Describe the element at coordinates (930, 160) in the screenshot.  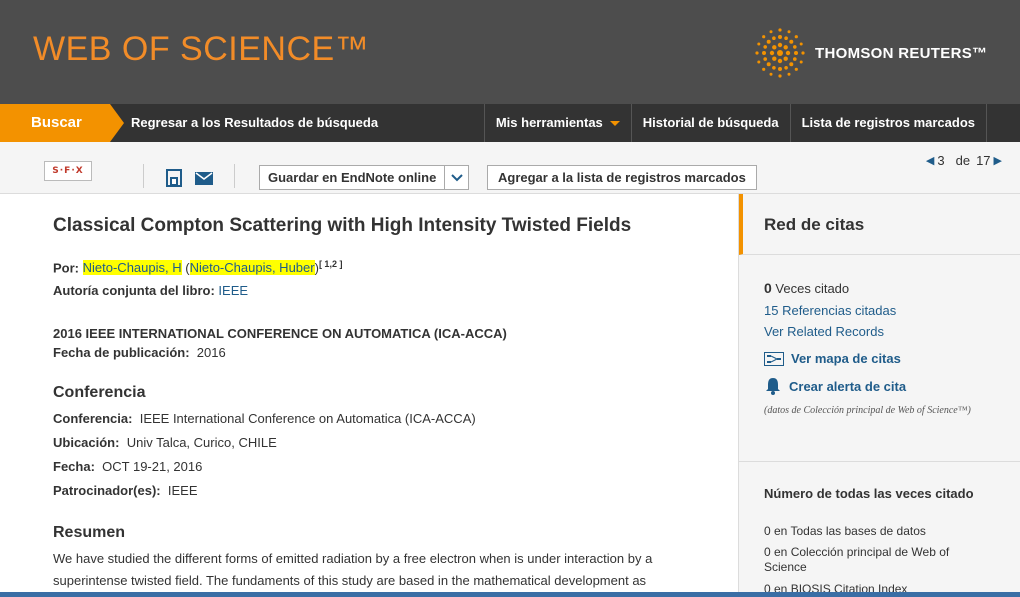
I see `previous-record-icon: ◀` at that location.